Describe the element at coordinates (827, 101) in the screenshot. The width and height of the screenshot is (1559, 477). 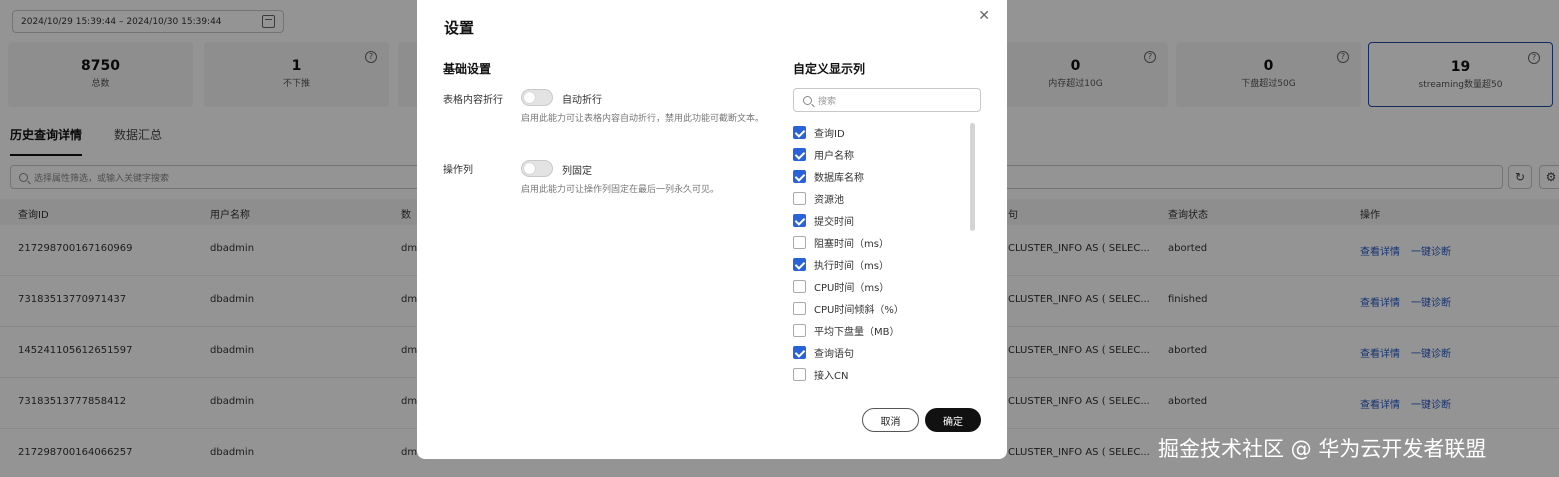
I see `column-search-placeholder: 搜索` at that location.